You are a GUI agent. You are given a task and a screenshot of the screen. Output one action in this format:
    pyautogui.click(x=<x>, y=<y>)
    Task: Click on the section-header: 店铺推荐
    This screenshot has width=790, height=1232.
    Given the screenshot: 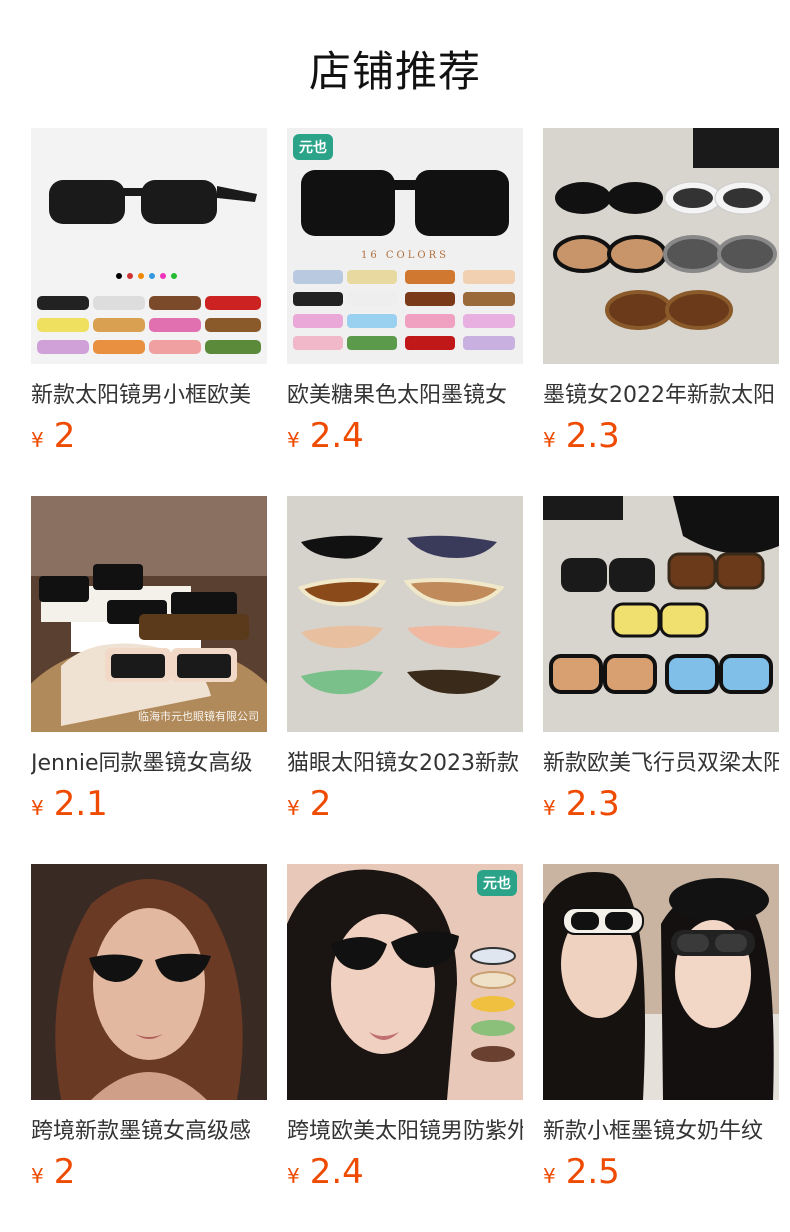 What is the action you would take?
    pyautogui.click(x=395, y=64)
    